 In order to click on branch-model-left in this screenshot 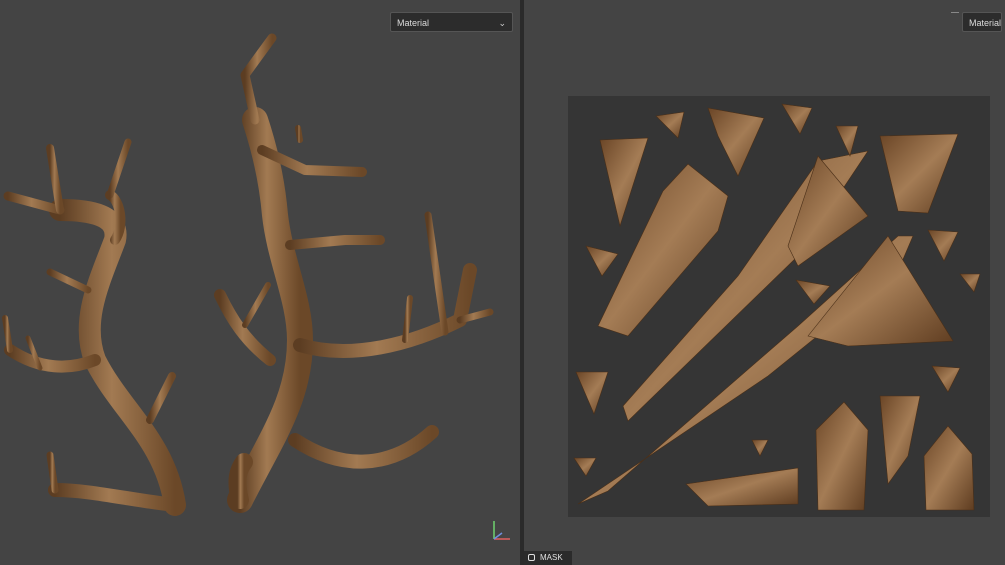, I will do `click(94, 327)`.